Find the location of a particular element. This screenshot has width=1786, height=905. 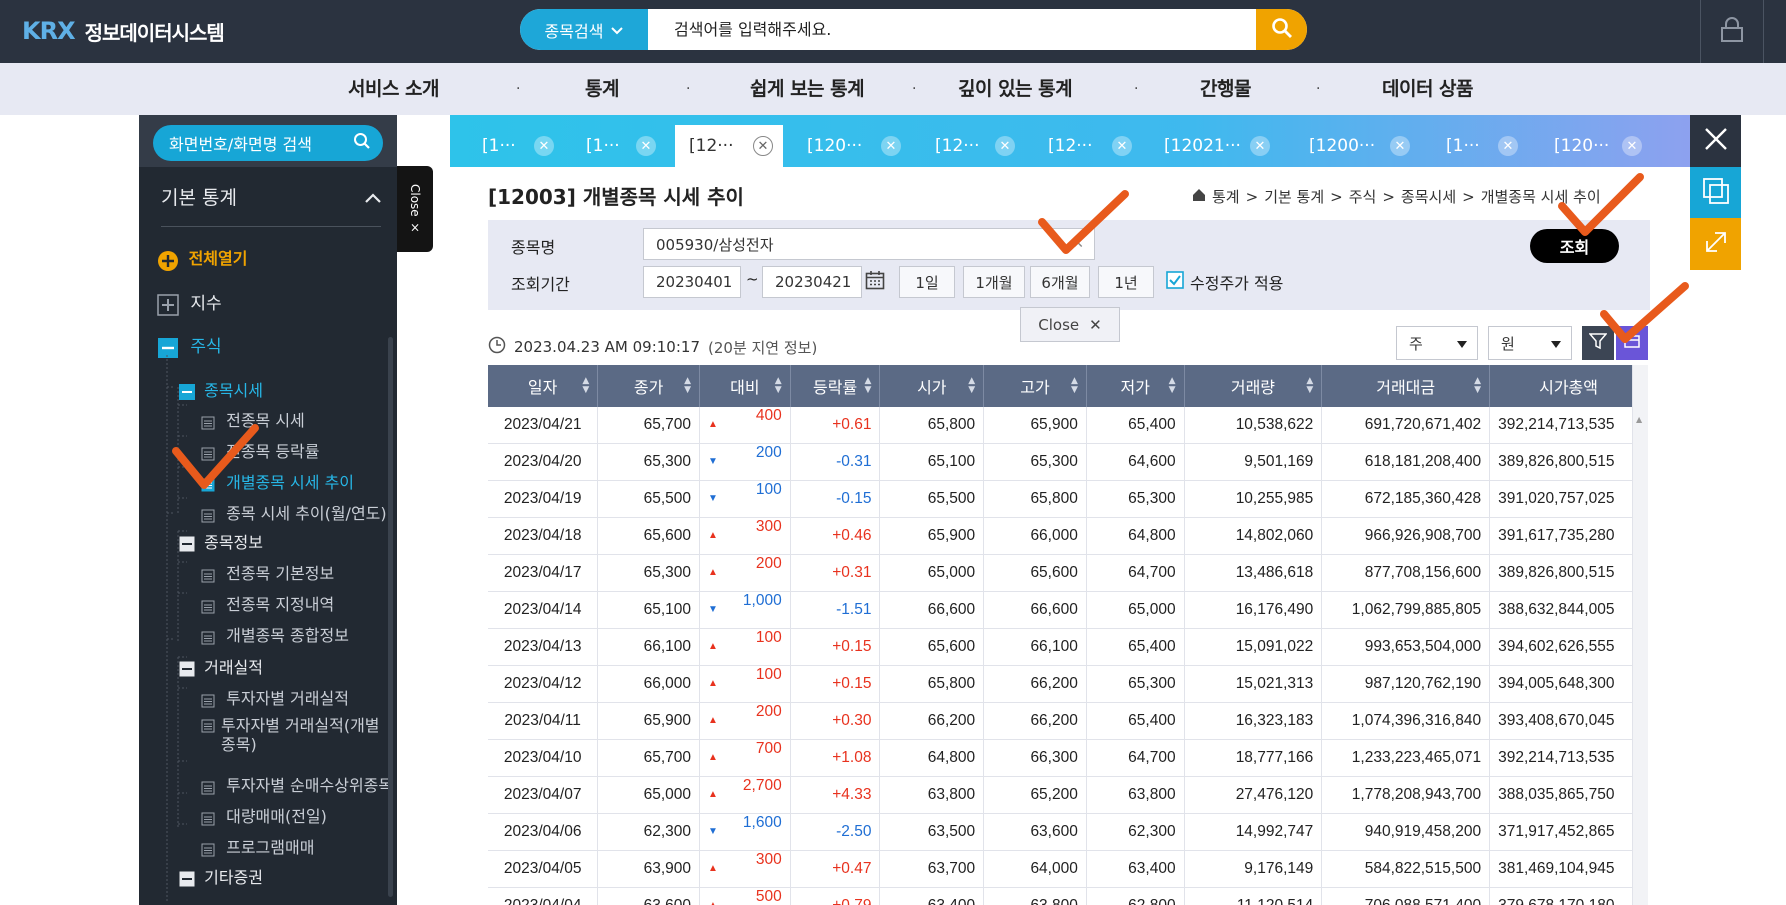

start-date-field: 20230401 is located at coordinates (692, 282).